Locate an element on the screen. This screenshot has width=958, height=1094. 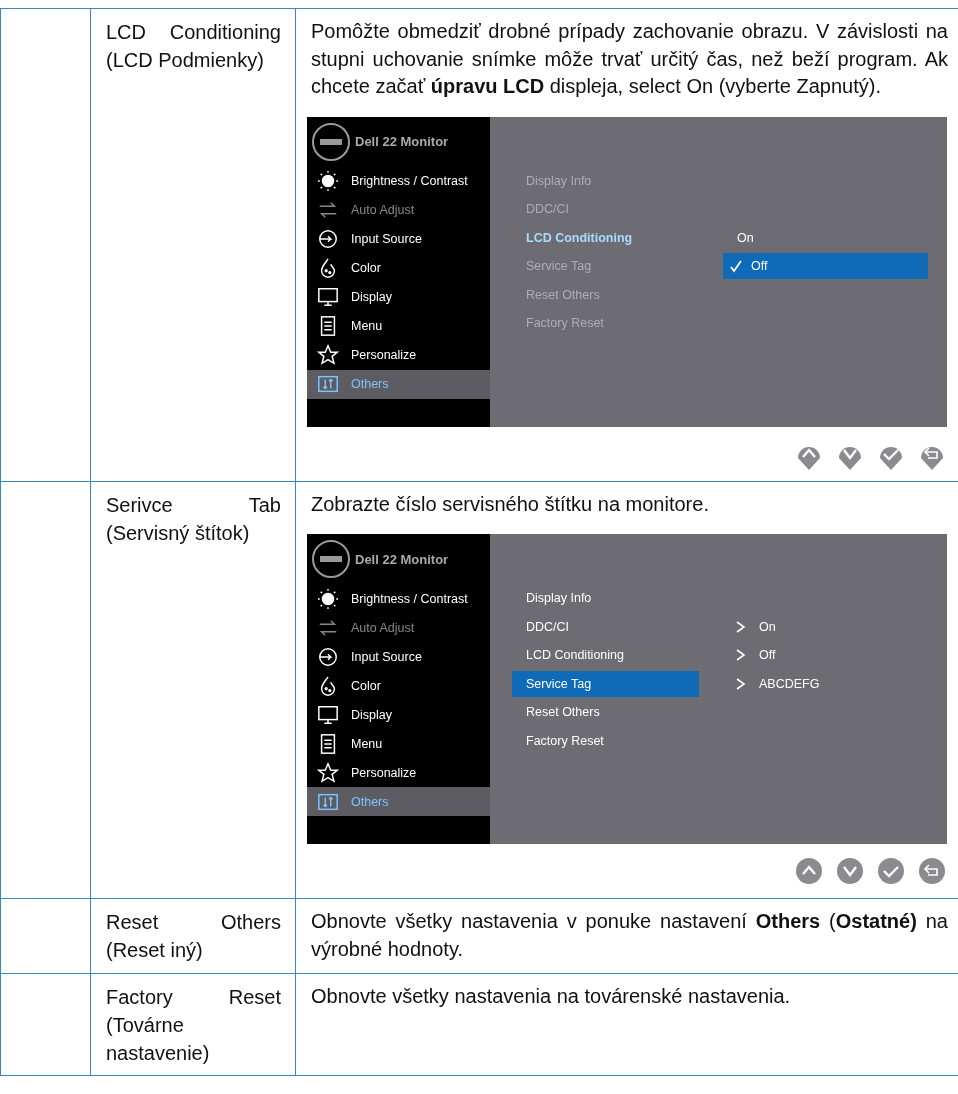
setting-description: Obnovte všetky nastavenia v ponuke nastavení Others (Ostatné) na výrobné hodnoty. is located at coordinates (629, 935).